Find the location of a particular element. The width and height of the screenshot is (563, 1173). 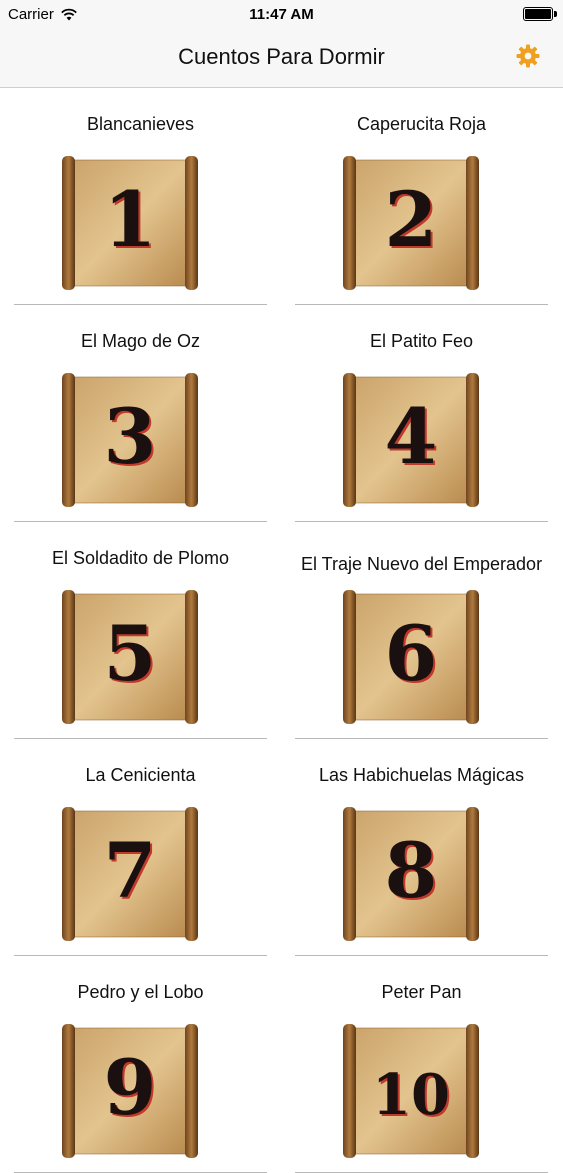

story-number: 10 is located at coordinates (411, 1095).